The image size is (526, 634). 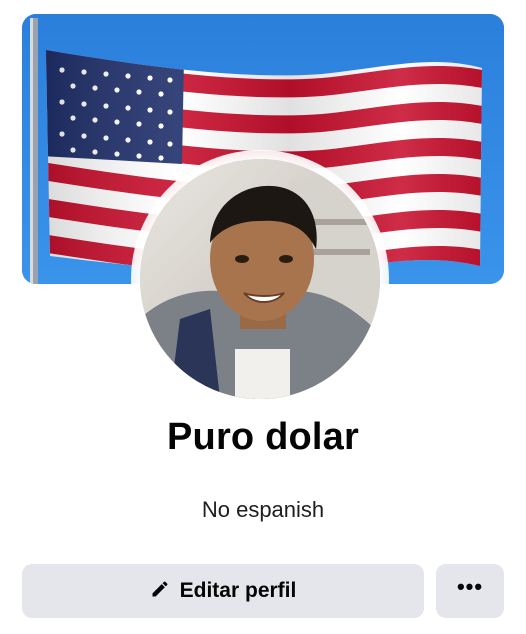 What do you see at coordinates (160, 591) in the screenshot?
I see `pencil-icon` at bounding box center [160, 591].